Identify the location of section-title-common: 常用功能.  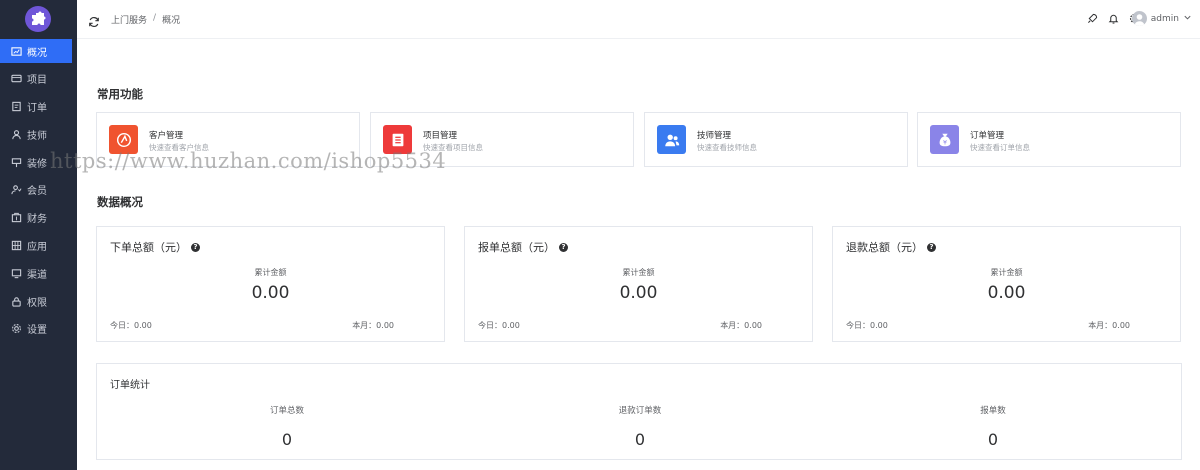
(120, 94).